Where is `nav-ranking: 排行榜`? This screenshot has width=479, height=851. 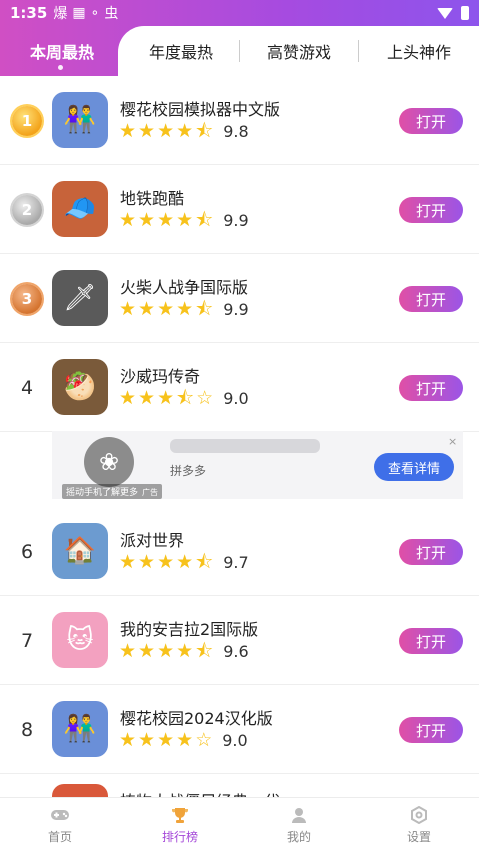
nav-ranking: 排行榜 is located at coordinates (180, 824).